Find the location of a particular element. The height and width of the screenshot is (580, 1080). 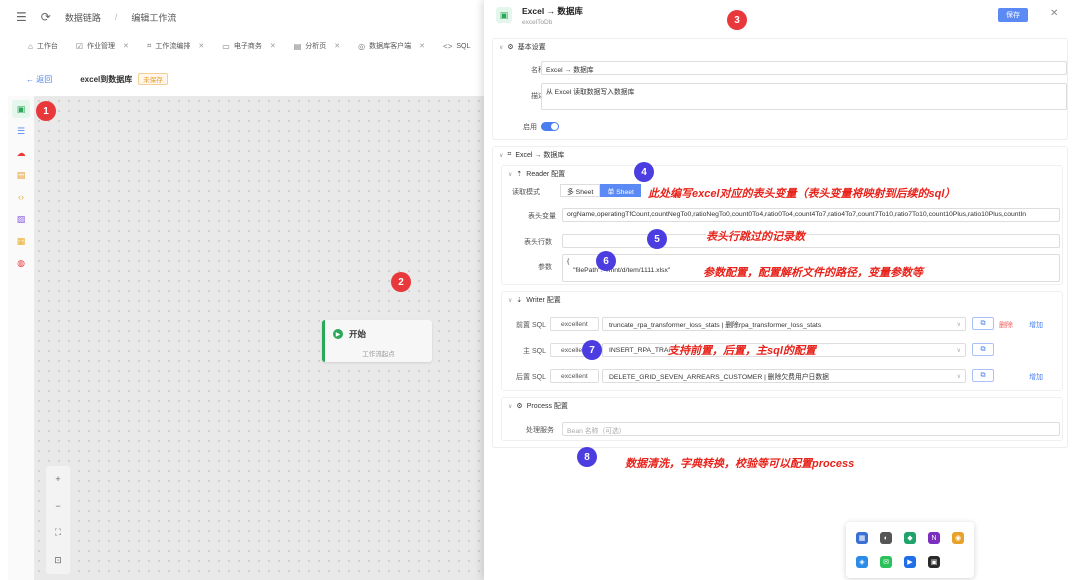

annotation-note-8: 数据清洗，字典转换，校验等可以配置process is located at coordinates (740, 464).